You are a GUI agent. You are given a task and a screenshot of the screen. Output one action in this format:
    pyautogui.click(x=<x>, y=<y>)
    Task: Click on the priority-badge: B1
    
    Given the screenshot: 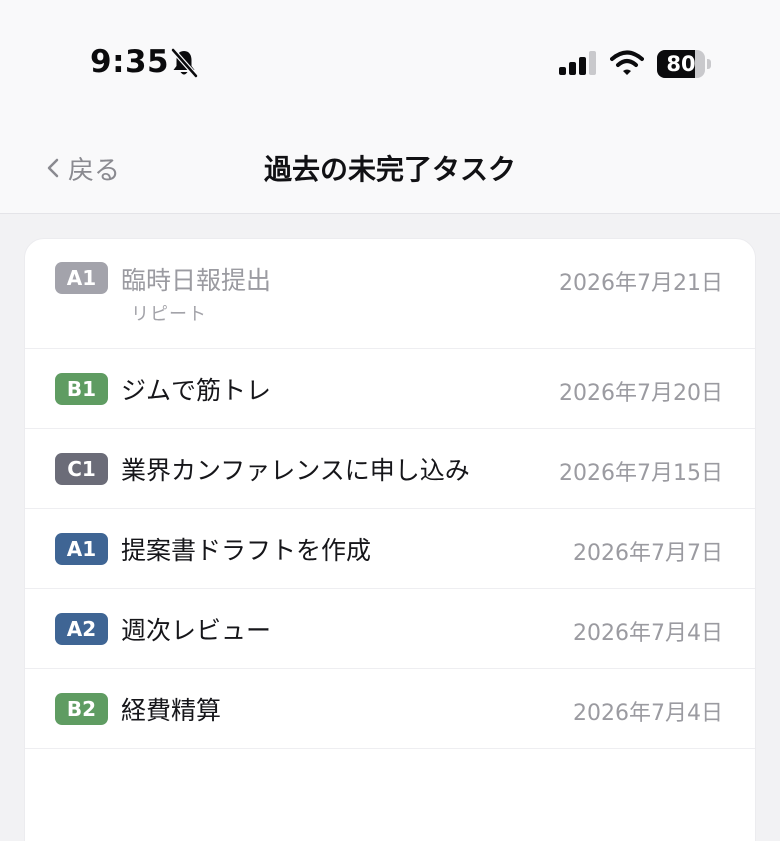 What is the action you would take?
    pyautogui.click(x=81, y=389)
    